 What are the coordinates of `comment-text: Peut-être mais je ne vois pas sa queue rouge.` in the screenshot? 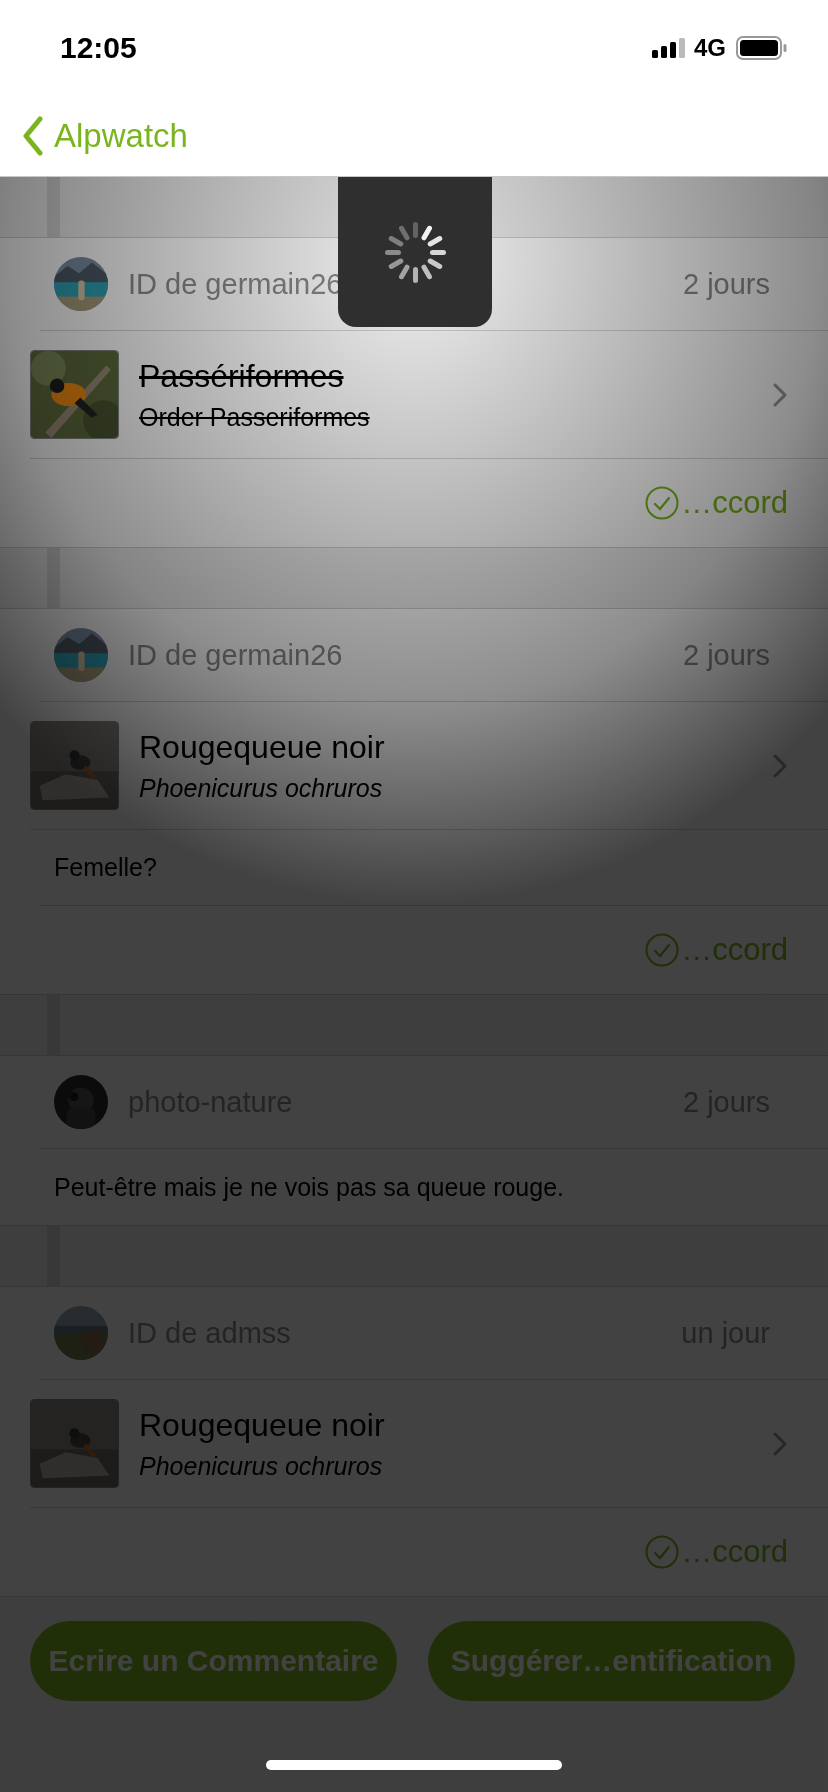 It's located at (309, 1187).